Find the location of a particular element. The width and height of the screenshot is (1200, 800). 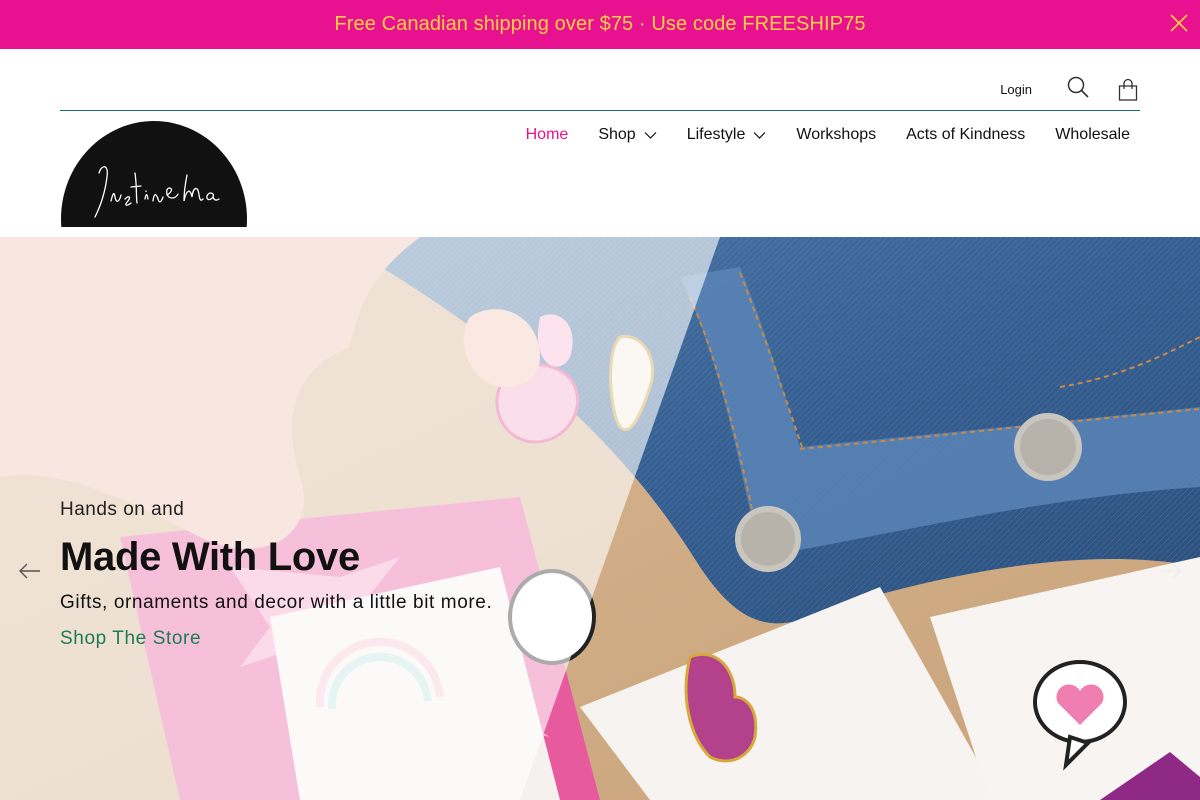

nav-item-label: Workshops is located at coordinates (836, 134).